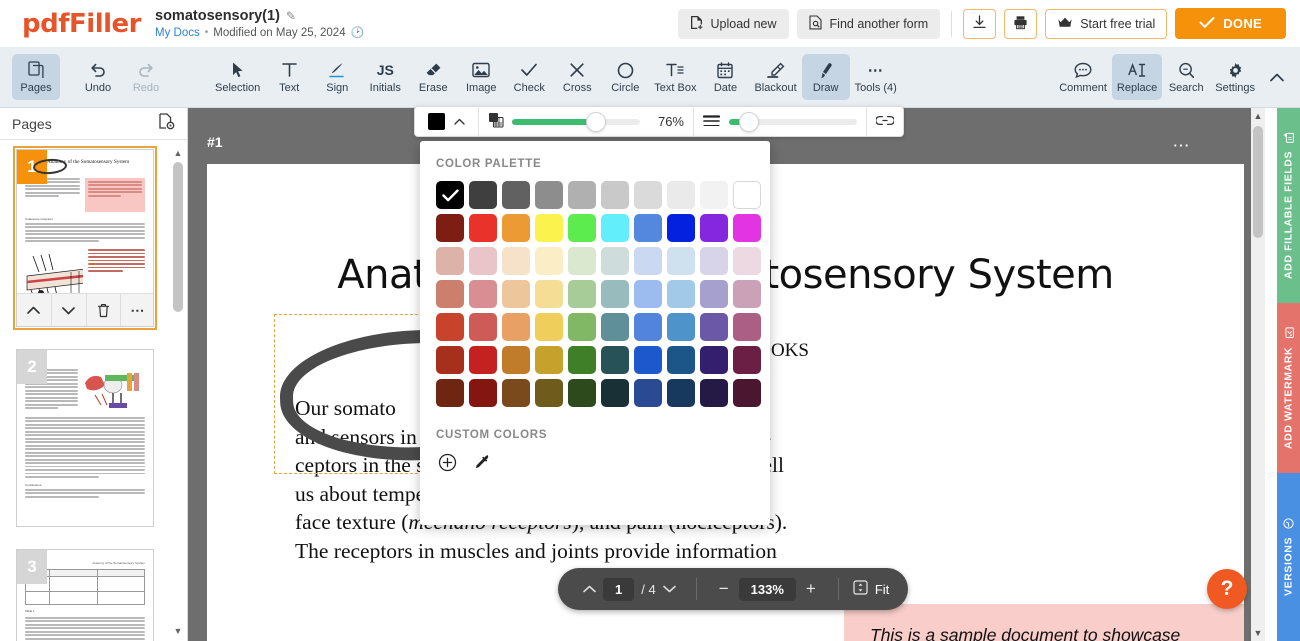 This screenshot has width=1300, height=641. I want to click on zoom-level-value: 133%, so click(767, 589).